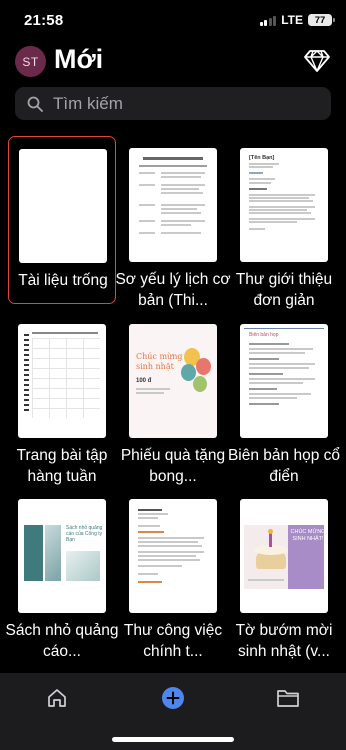 Image resolution: width=346 pixels, height=750 pixels. I want to click on template-label: Trang bài tập hàng tuần, so click(62, 466).